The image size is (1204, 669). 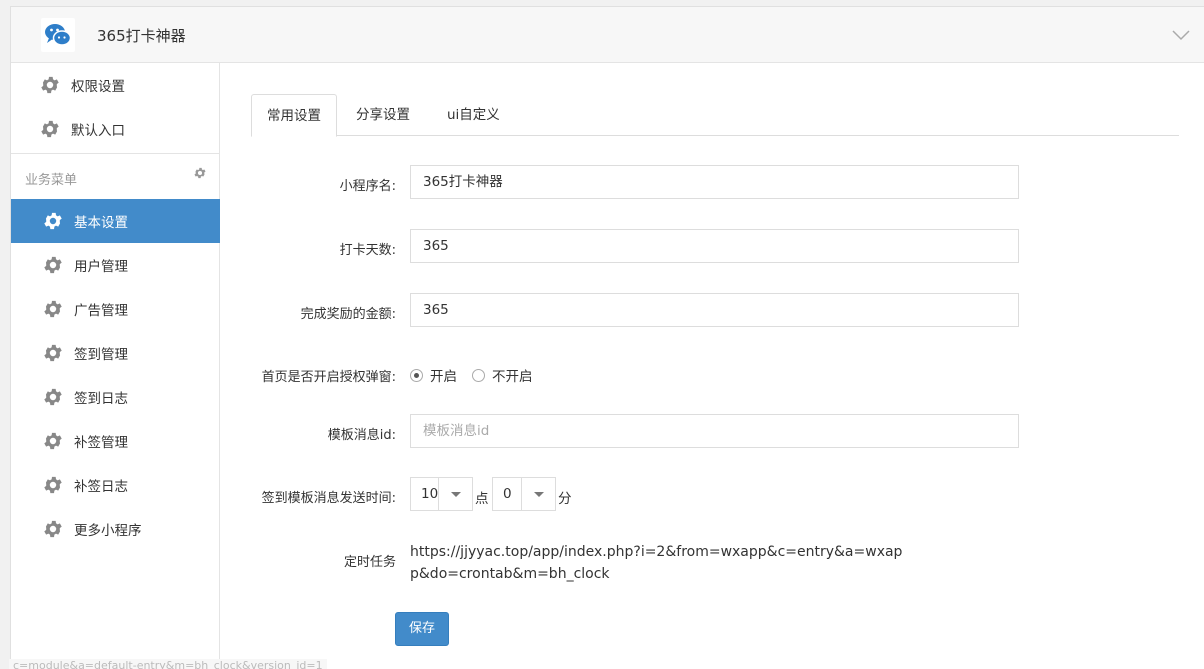 I want to click on auth-popup-radio-group: 开启 不开启, so click(x=479, y=375).